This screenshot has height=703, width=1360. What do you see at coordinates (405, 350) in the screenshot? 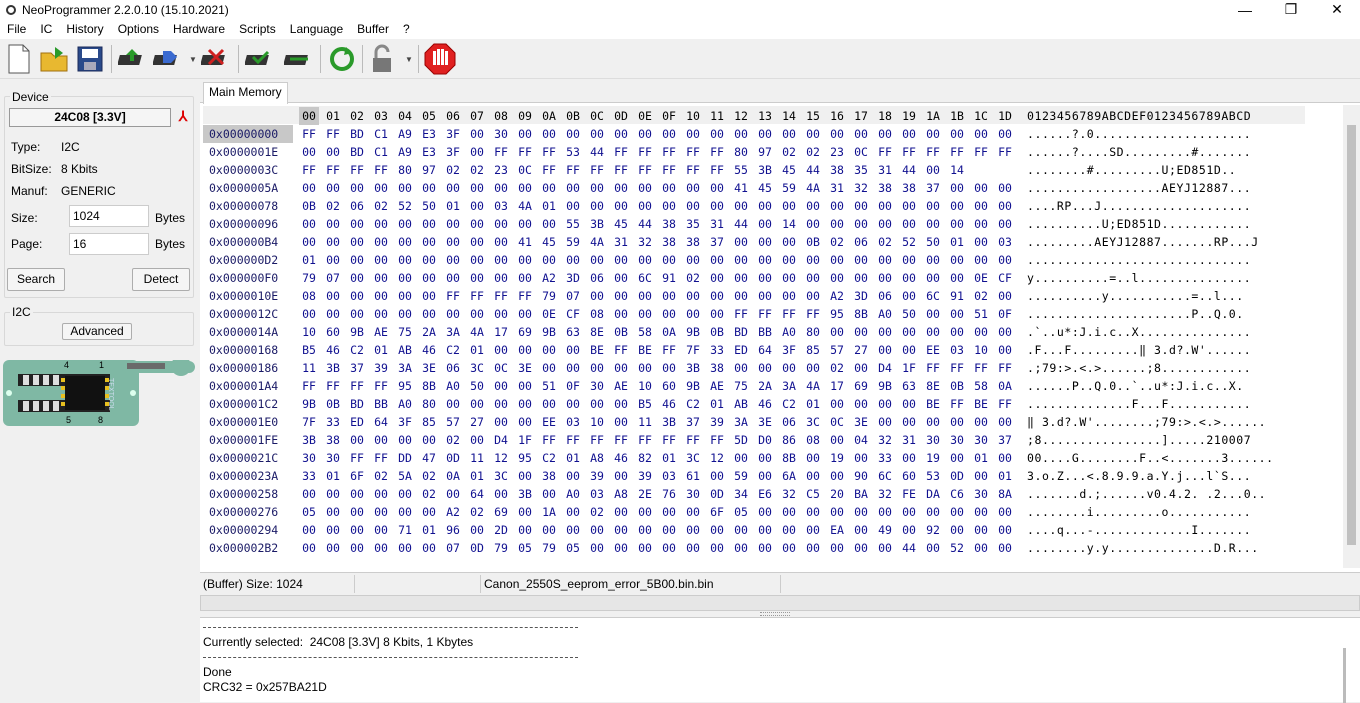
I see `hex-byte: AB` at bounding box center [405, 350].